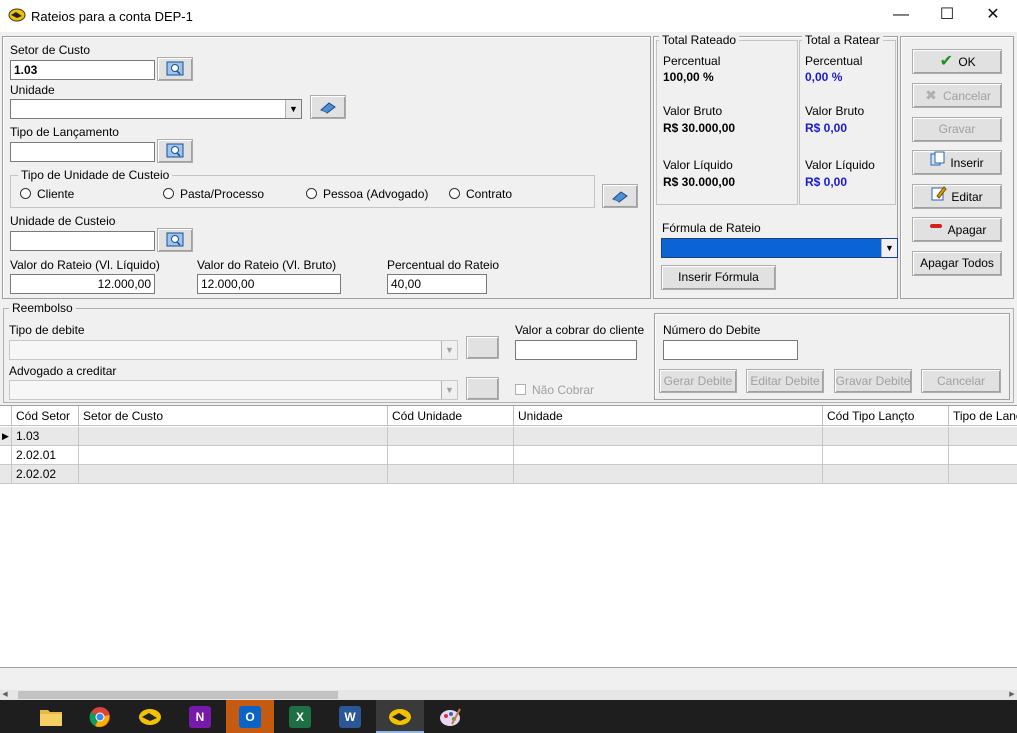 The height and width of the screenshot is (733, 1017). I want to click on close-button: ✕, so click(993, 16).